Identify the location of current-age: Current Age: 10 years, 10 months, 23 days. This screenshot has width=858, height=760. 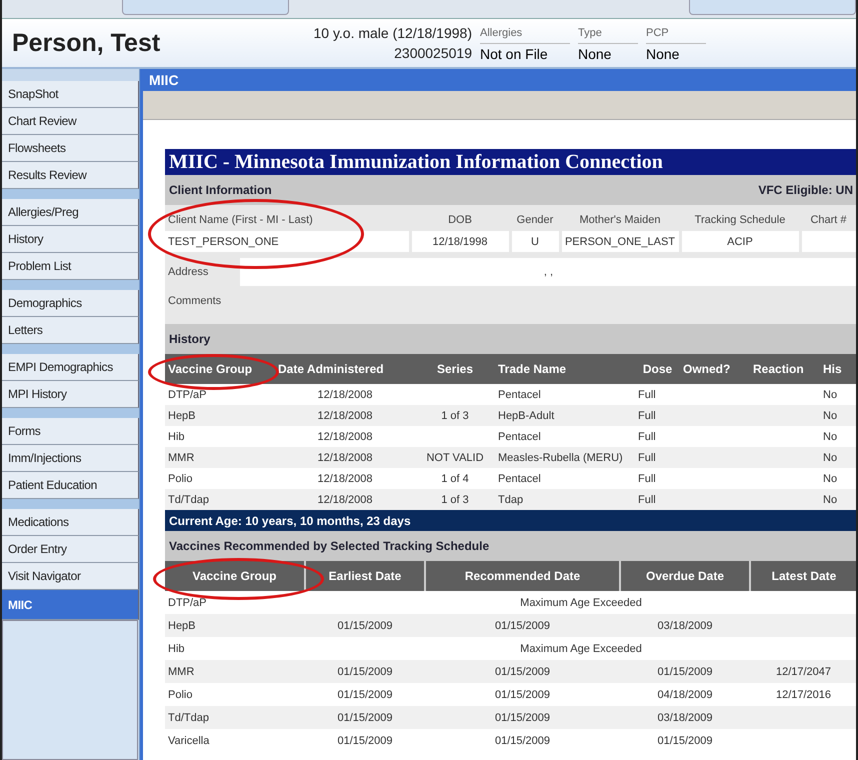
(510, 520).